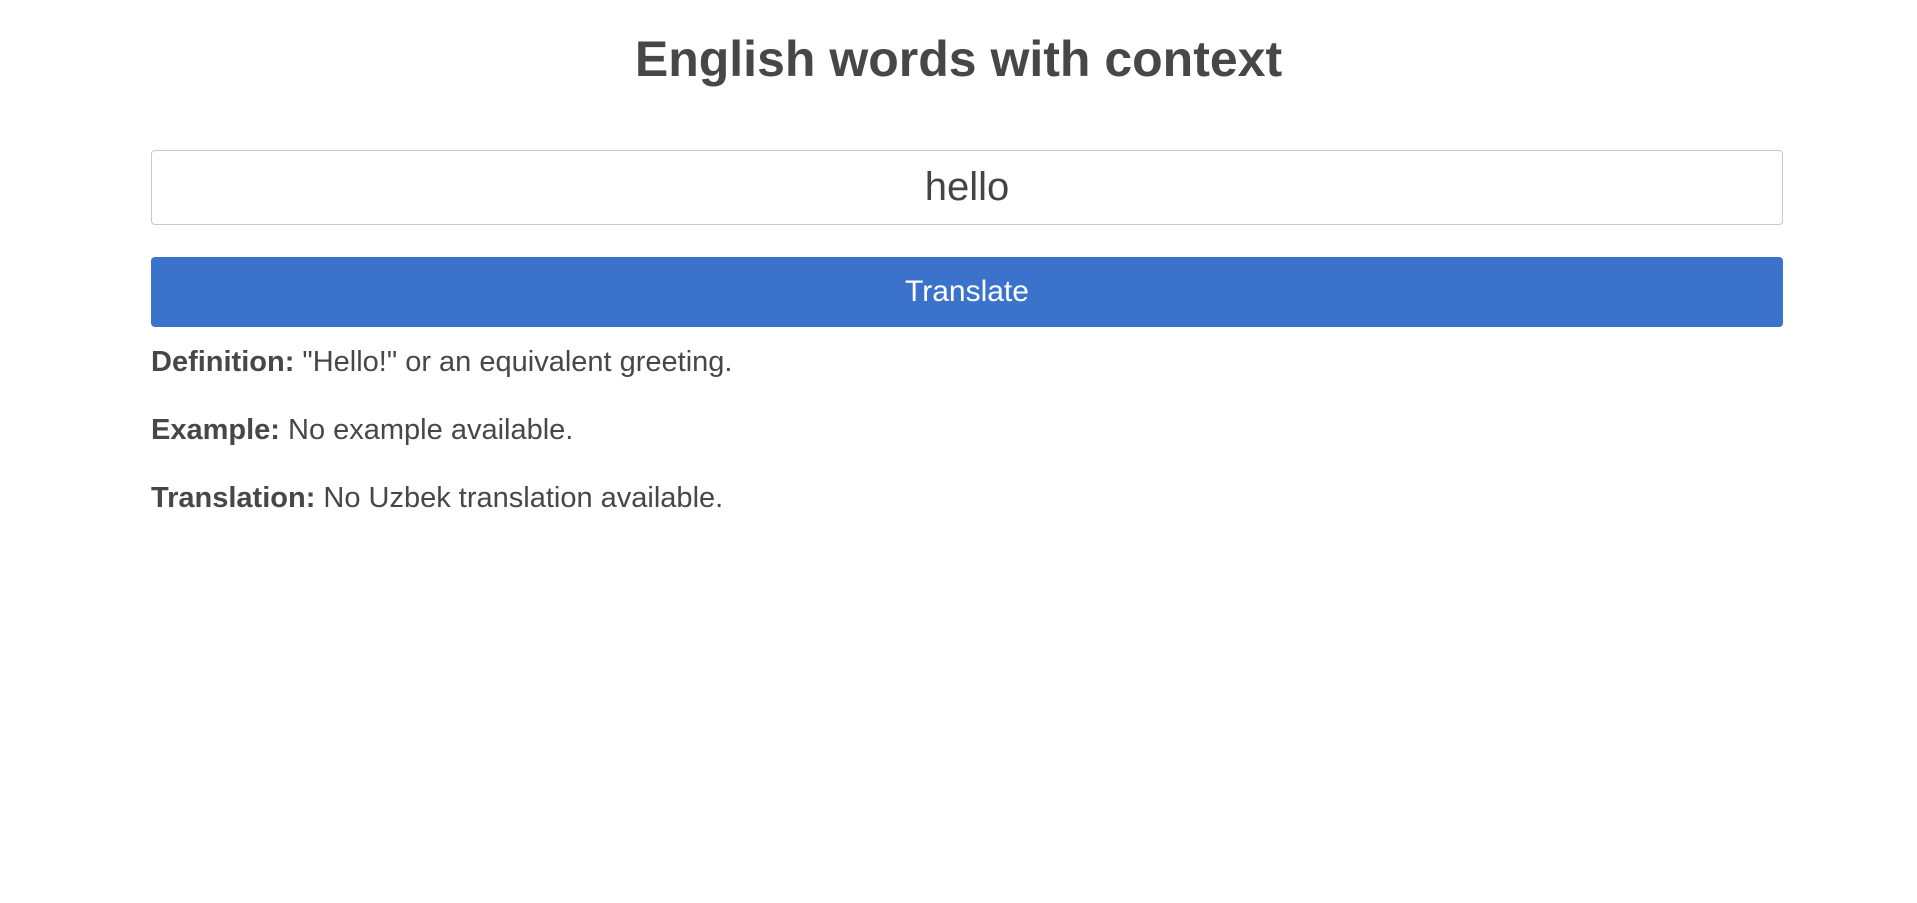 The image size is (1917, 903). I want to click on example-text: No example available., so click(431, 430).